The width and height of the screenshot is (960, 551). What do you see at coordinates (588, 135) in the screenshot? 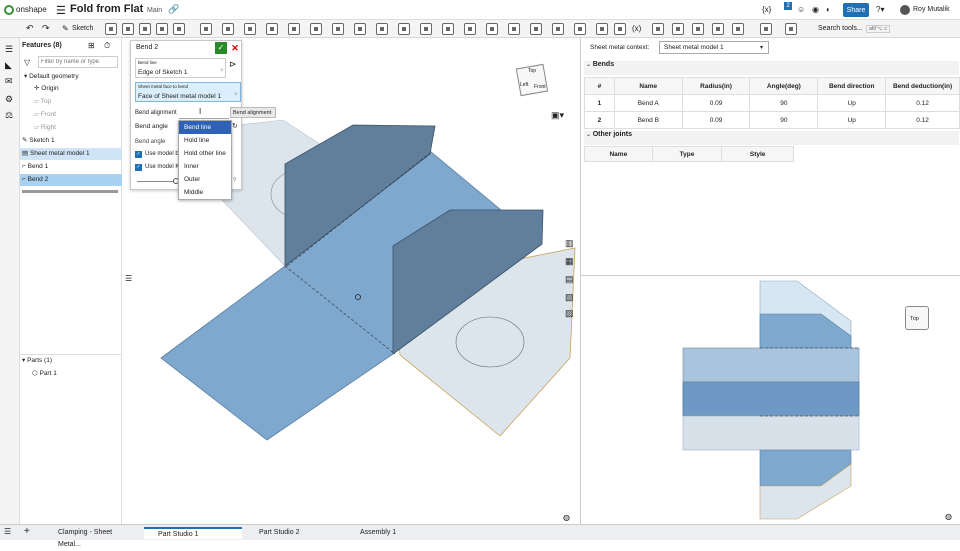
I see `chevron-down-icon: ⌄` at bounding box center [588, 135].